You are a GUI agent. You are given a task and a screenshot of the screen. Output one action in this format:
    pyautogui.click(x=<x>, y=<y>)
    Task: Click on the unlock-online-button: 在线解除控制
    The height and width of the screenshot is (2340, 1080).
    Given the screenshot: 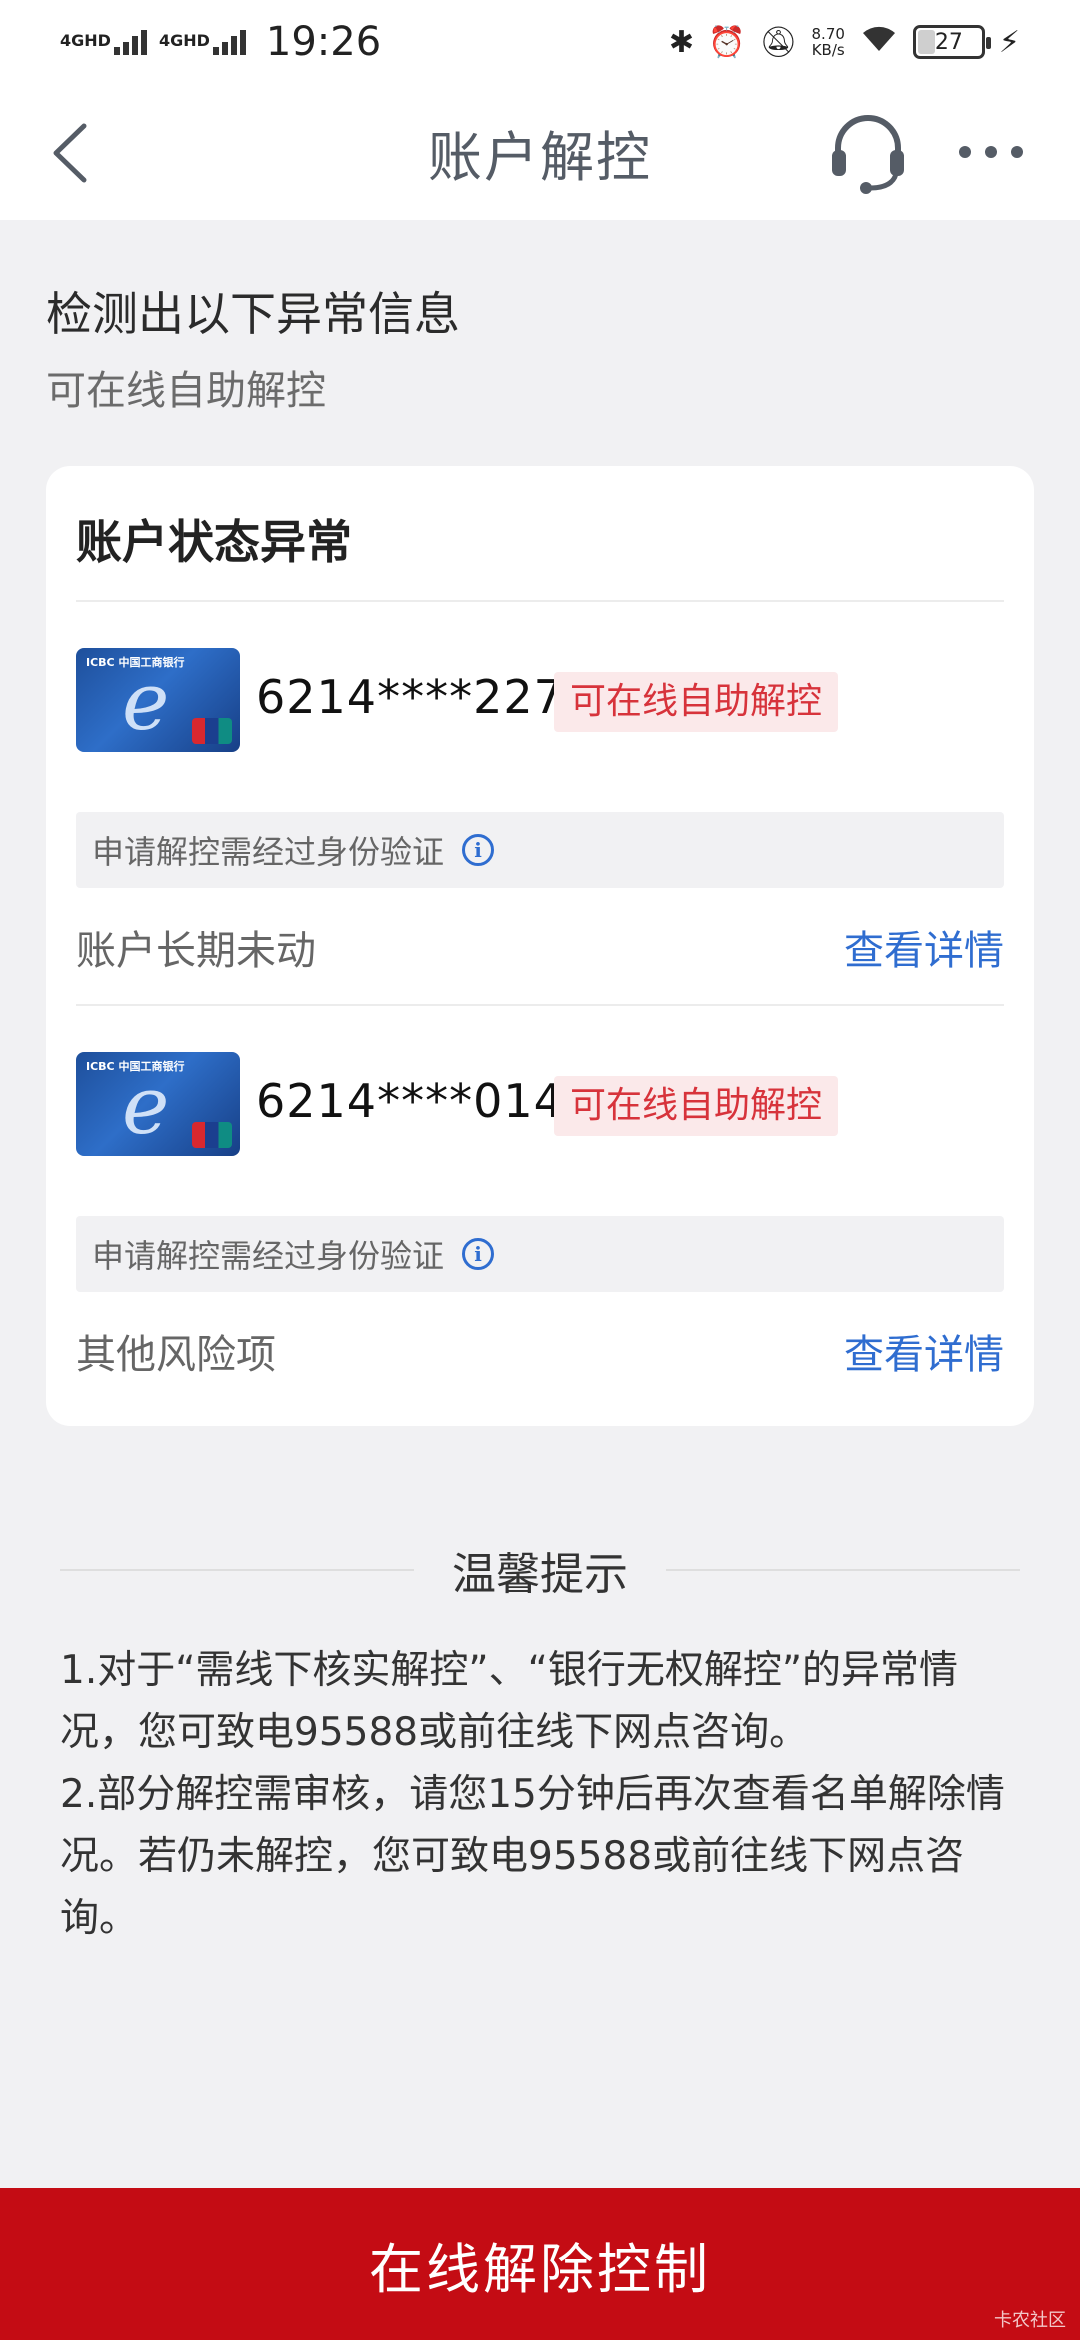 What is the action you would take?
    pyautogui.click(x=540, y=2264)
    